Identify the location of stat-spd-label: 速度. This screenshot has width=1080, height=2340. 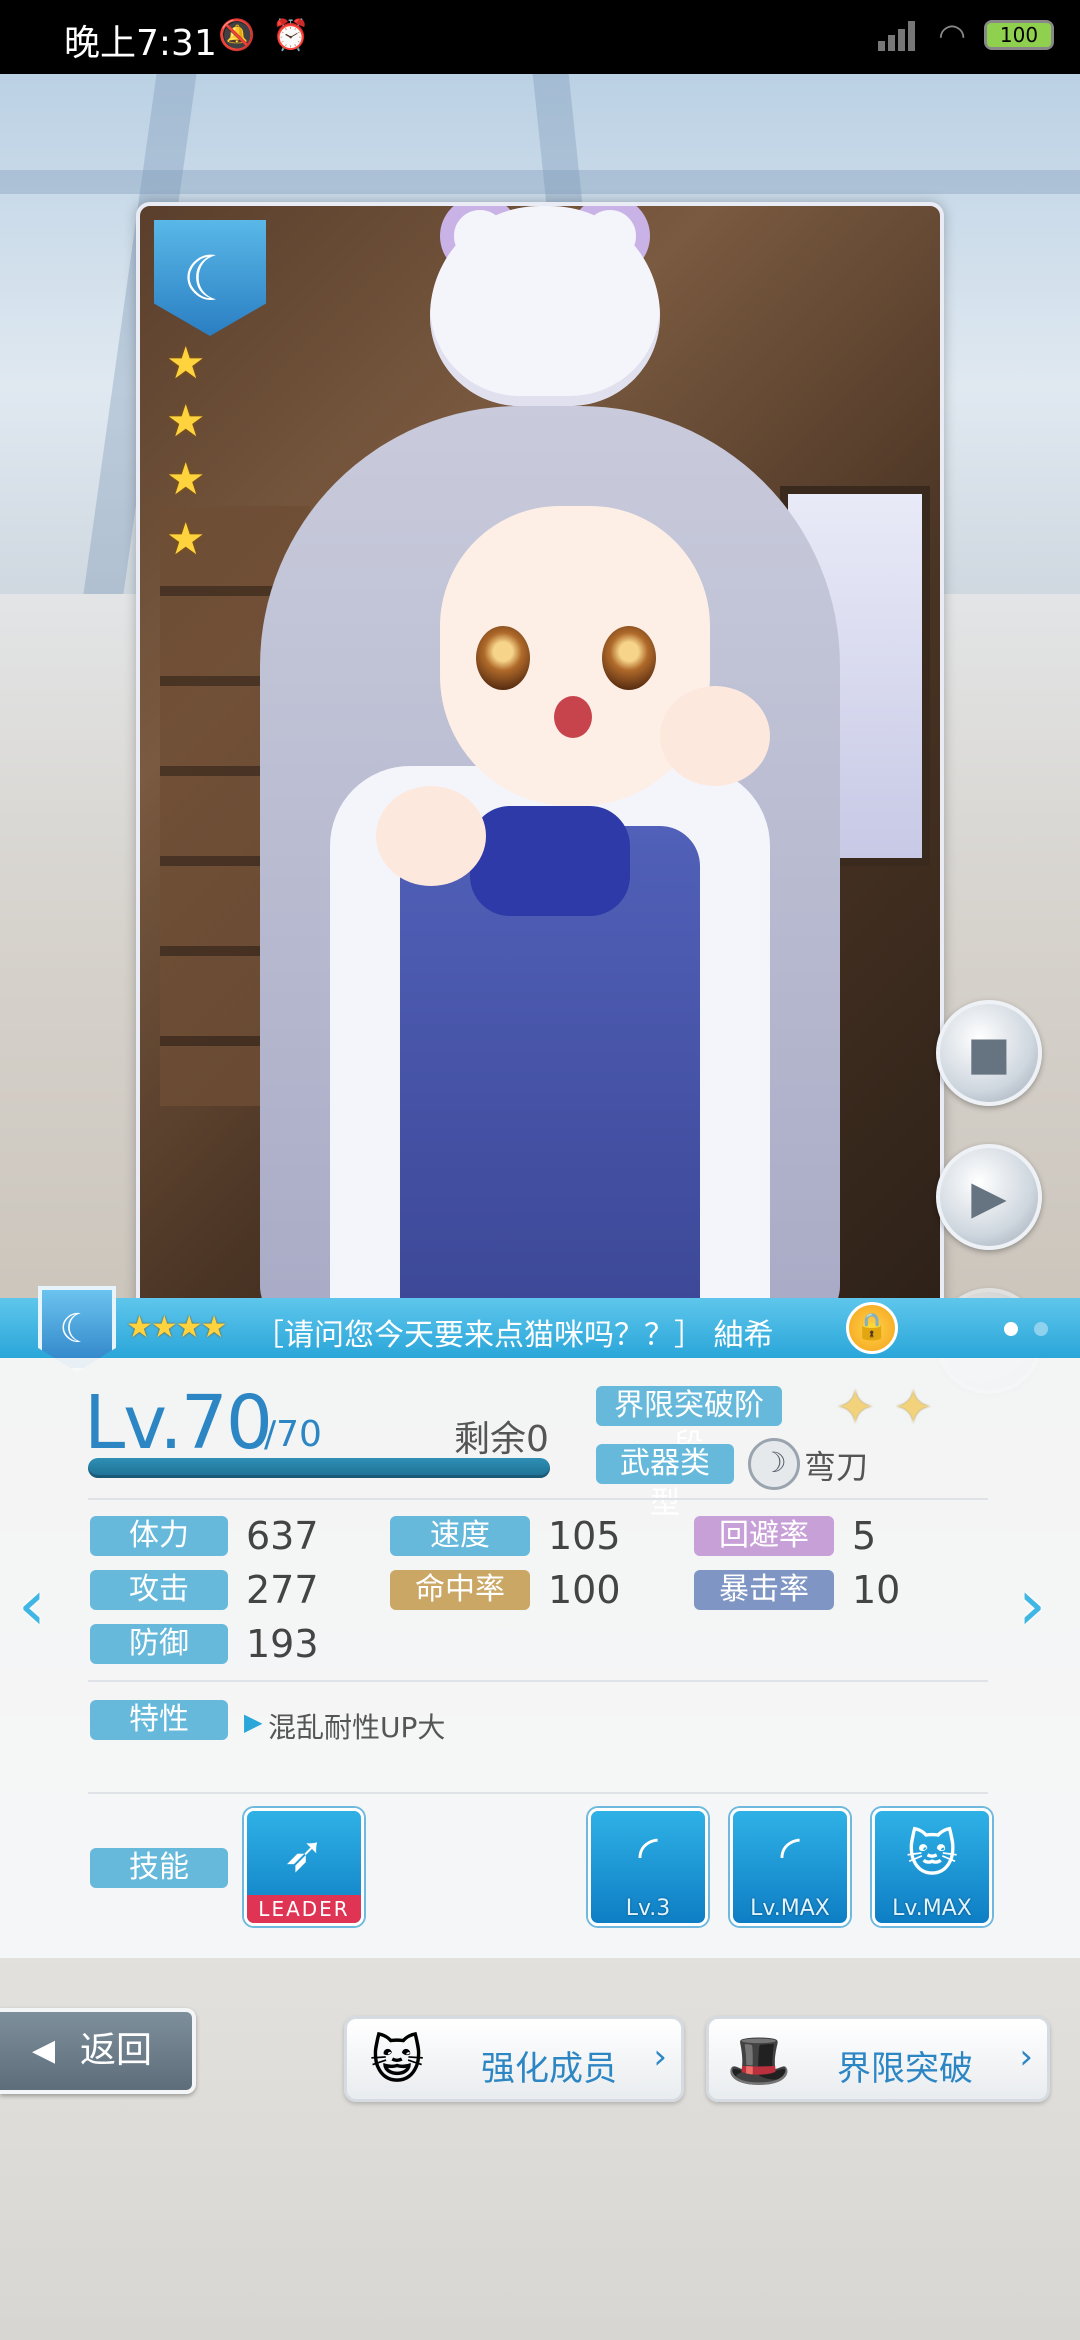
(460, 1536).